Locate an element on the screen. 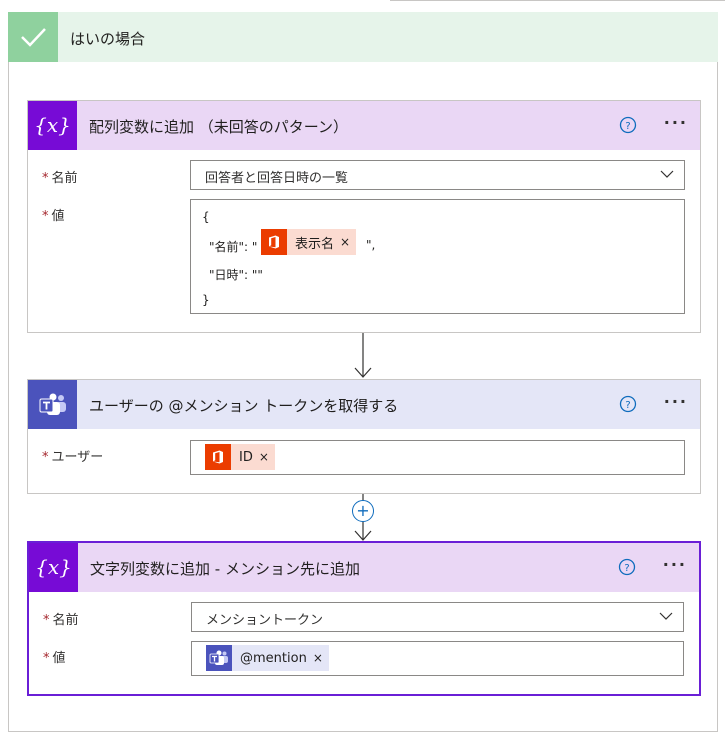 This screenshot has height=732, width=725. token-mention: @mention × is located at coordinates (267, 658).